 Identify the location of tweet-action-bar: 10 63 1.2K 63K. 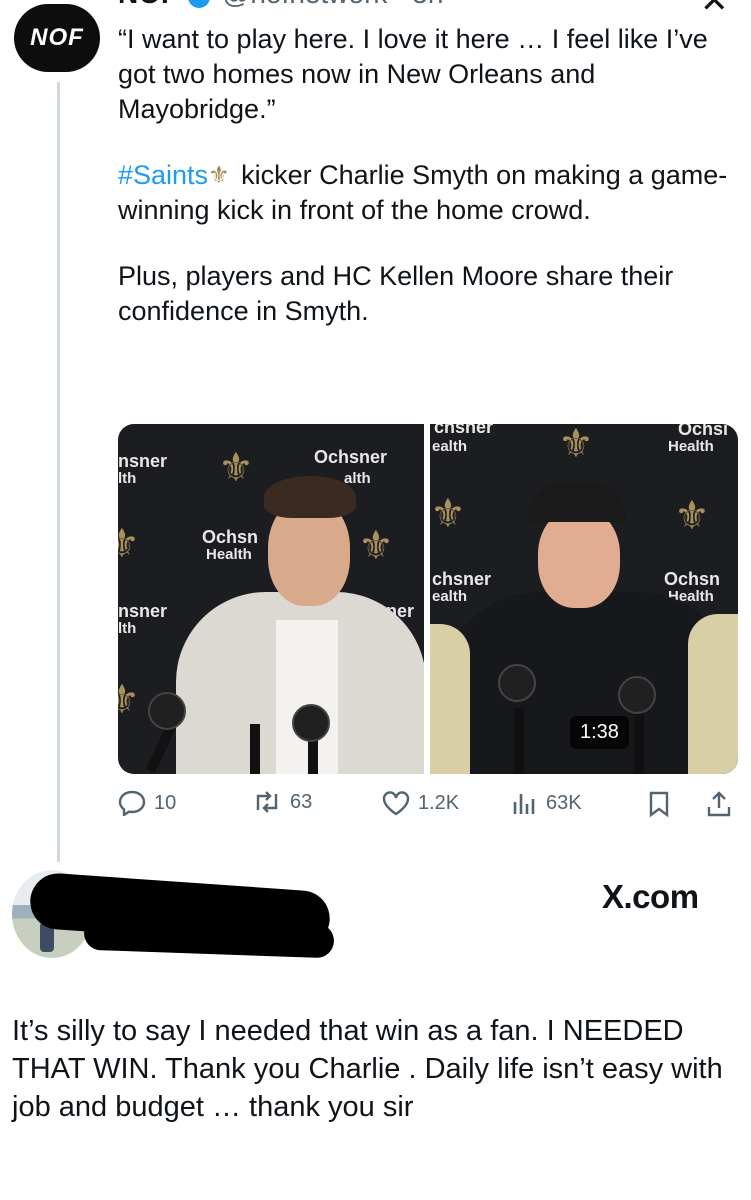
(428, 807).